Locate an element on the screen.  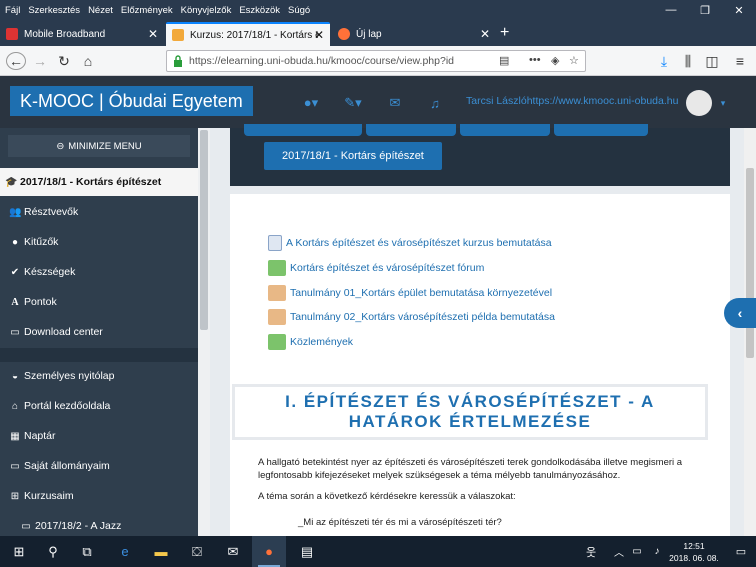
sidebar-item-course: 🎓 2017/18/1 - Kortárs építészet is located at coordinates (99, 182).